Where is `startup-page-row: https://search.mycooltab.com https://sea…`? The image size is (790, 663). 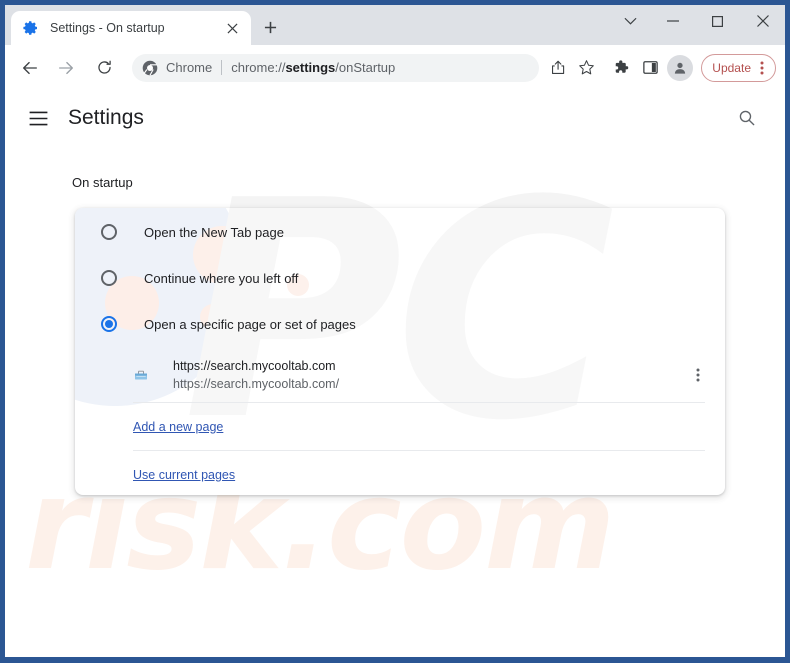 startup-page-row: https://search.mycooltab.com https://sea… is located at coordinates (400, 375).